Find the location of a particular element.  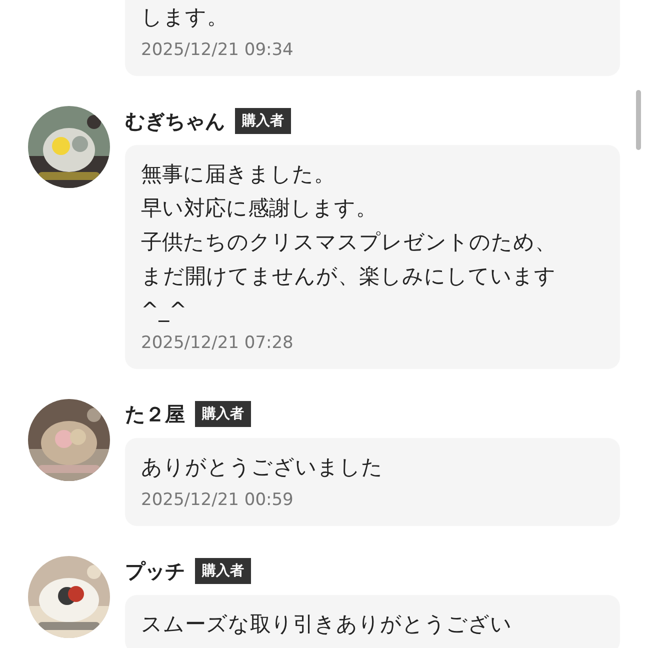

comment-time: 2025/12/21 07:28 is located at coordinates (217, 343).